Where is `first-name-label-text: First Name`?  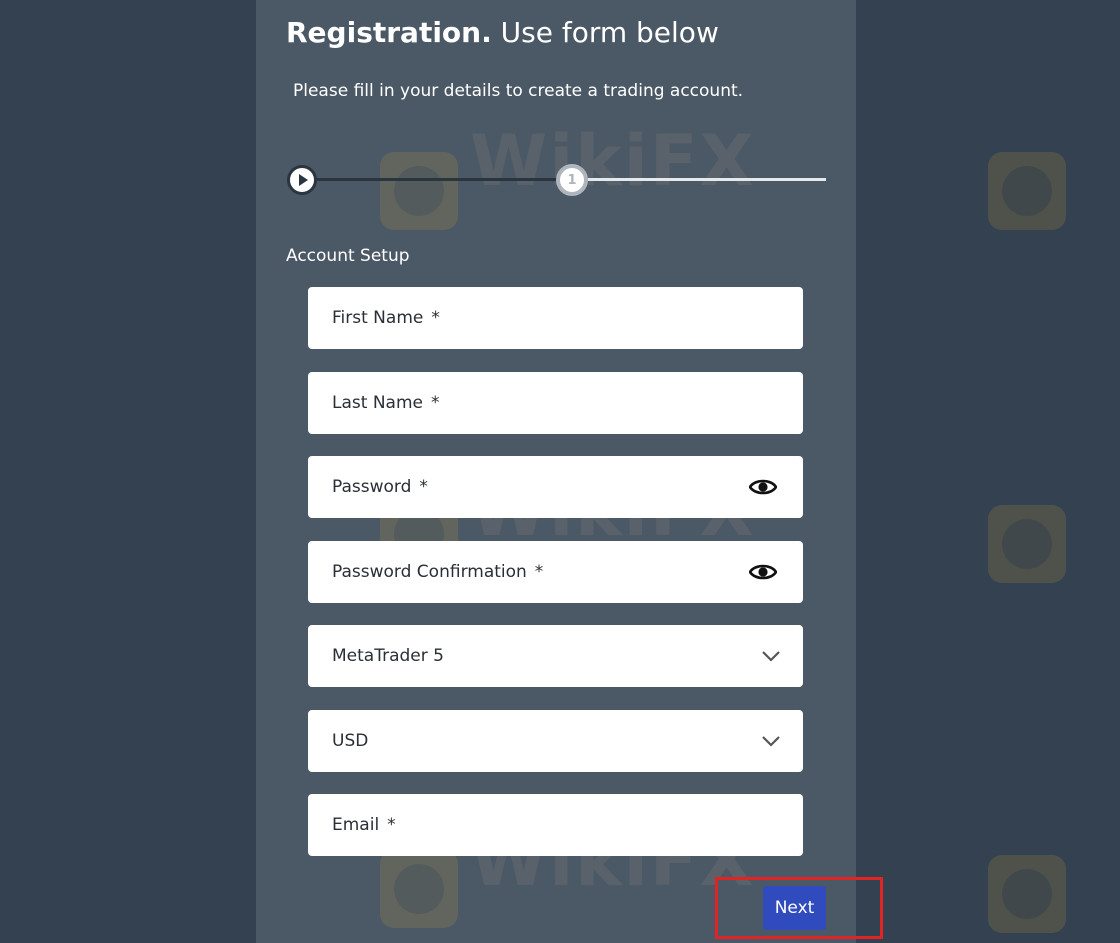
first-name-label-text: First Name is located at coordinates (378, 318).